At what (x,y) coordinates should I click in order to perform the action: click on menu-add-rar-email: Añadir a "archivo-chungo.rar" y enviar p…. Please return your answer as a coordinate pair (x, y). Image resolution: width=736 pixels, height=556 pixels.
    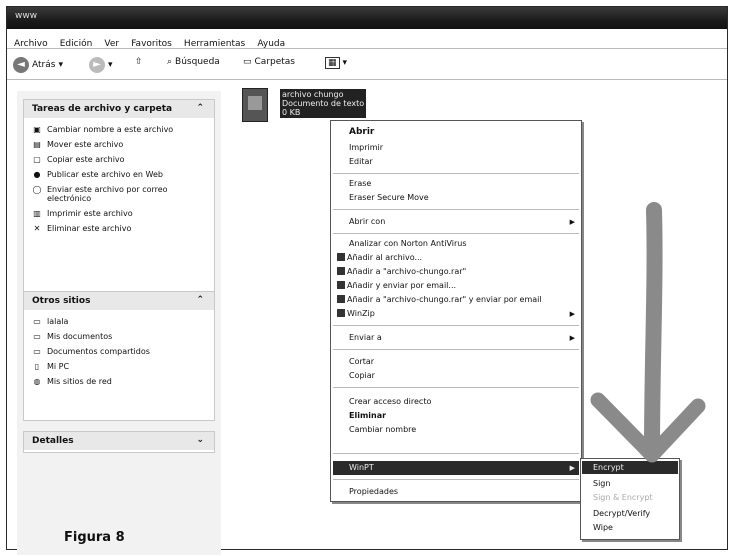
    Looking at the image, I should click on (439, 299).